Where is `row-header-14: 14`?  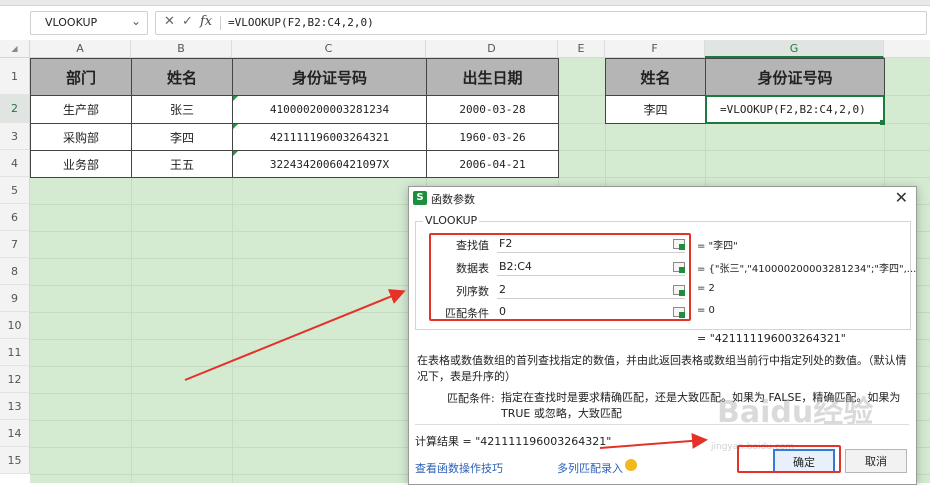
row-header-14: 14 is located at coordinates (15, 433).